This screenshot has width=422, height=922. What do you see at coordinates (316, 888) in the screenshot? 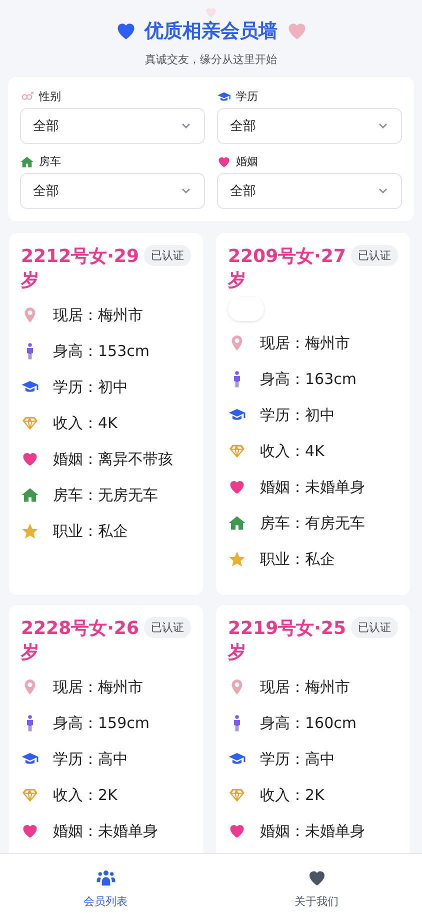
I see `tab: 关于我们` at bounding box center [316, 888].